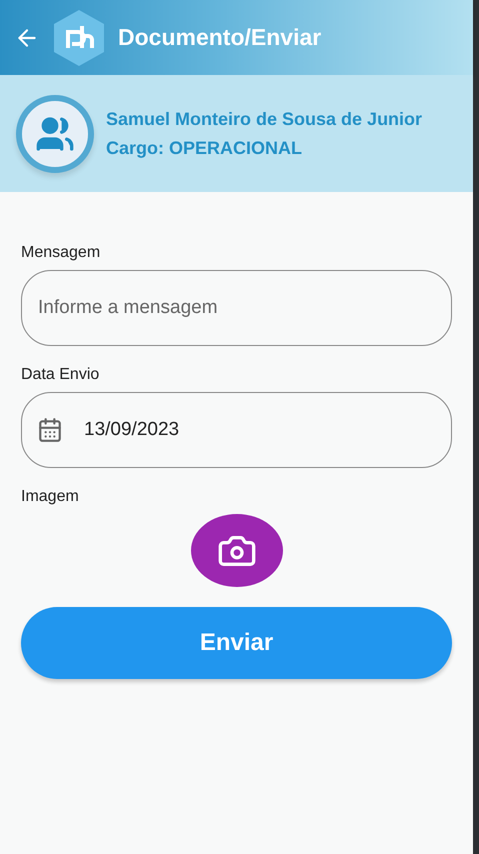  What do you see at coordinates (50, 497) in the screenshot?
I see `field-label: Imagem` at bounding box center [50, 497].